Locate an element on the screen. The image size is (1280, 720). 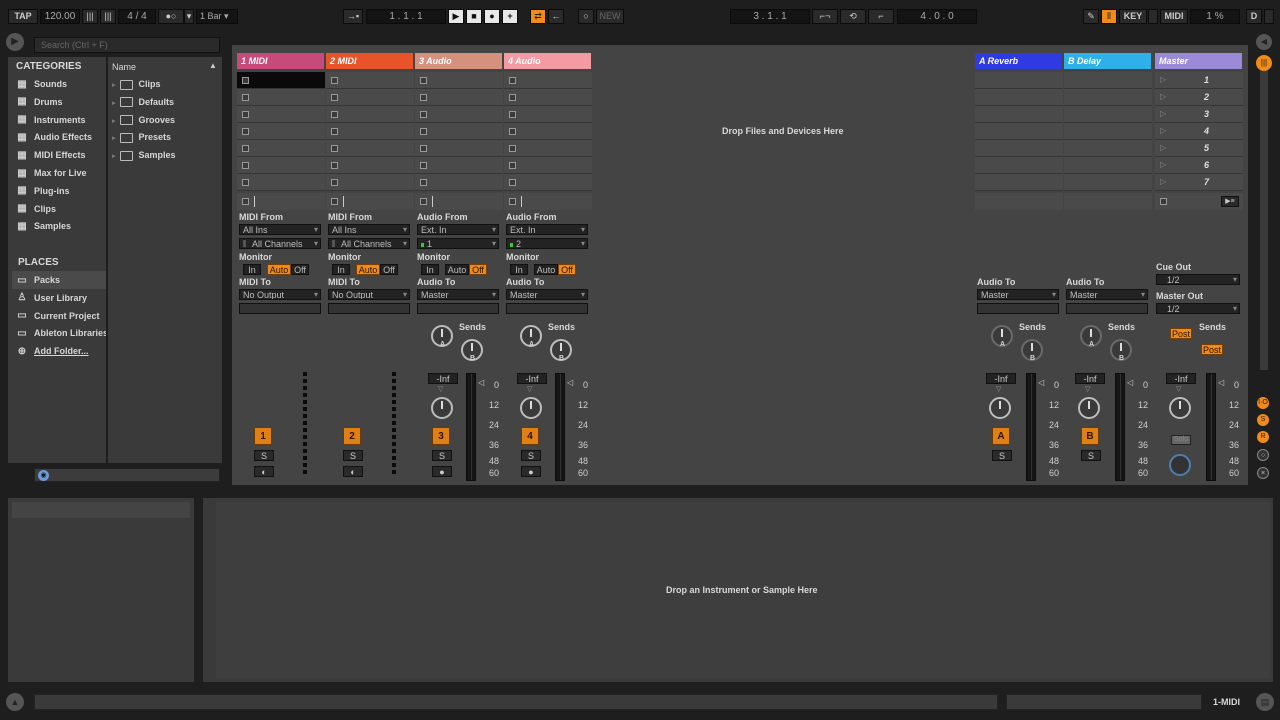
scene-launch: ▷ 6 is located at coordinates (1199, 165).